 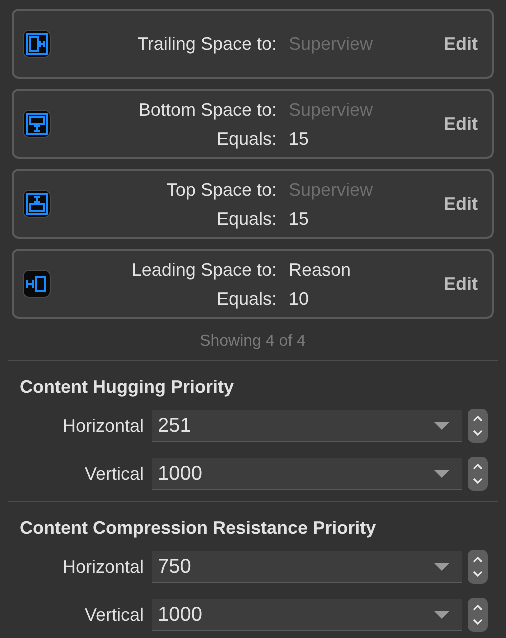 What do you see at coordinates (307, 567) in the screenshot?
I see `priority-dropdown: 750` at bounding box center [307, 567].